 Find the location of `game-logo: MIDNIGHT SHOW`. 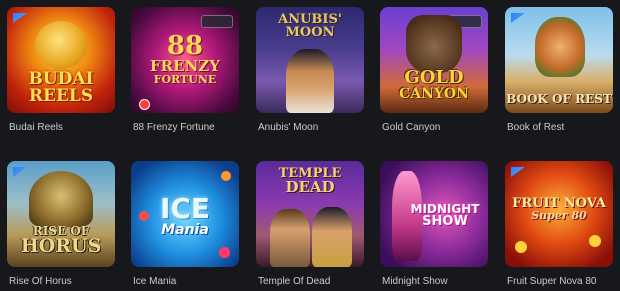

game-logo: MIDNIGHT SHOW is located at coordinates (445, 215).